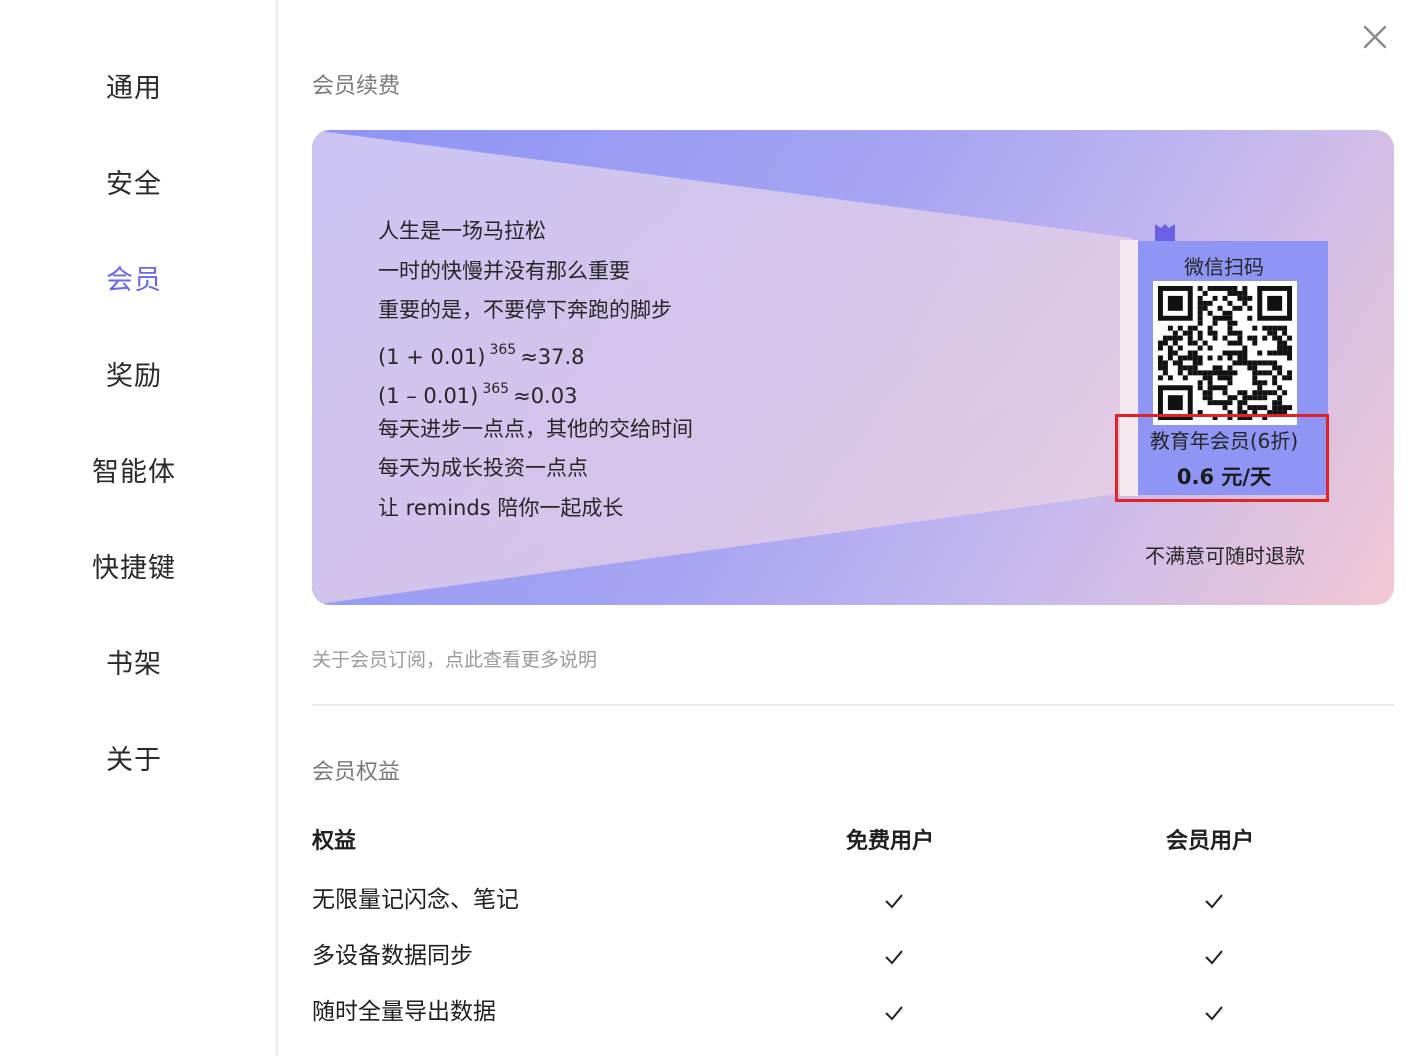 The width and height of the screenshot is (1416, 1056). What do you see at coordinates (1225, 556) in the screenshot?
I see `refund-note: 不满意可随时退款` at bounding box center [1225, 556].